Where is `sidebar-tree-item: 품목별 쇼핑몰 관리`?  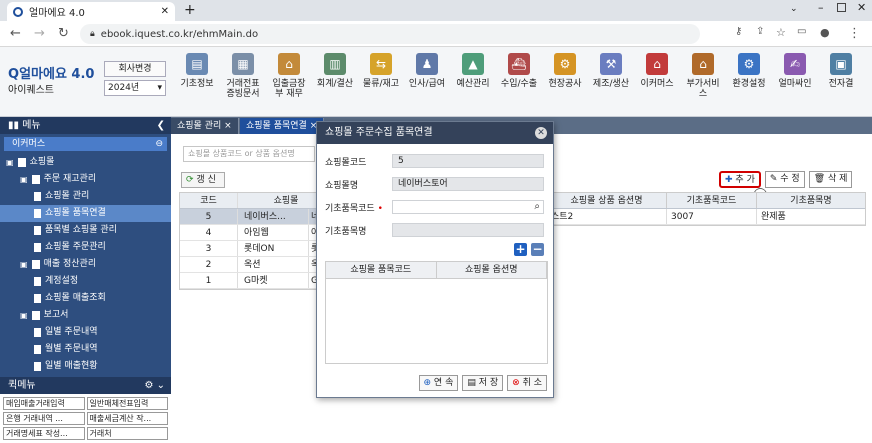
sidebar-tree-item: 품목별 쇼핑몰 관리 is located at coordinates (85, 230).